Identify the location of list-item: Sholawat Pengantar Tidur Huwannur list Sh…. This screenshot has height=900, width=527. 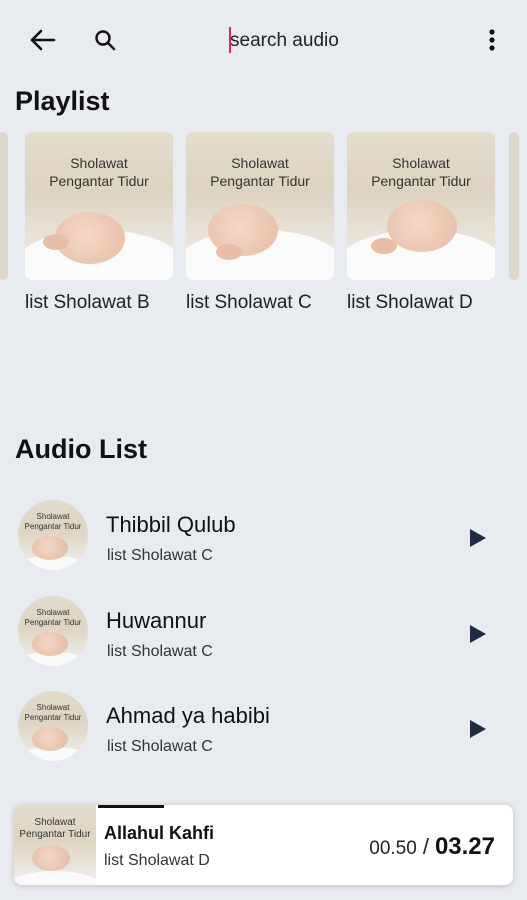
(263, 636).